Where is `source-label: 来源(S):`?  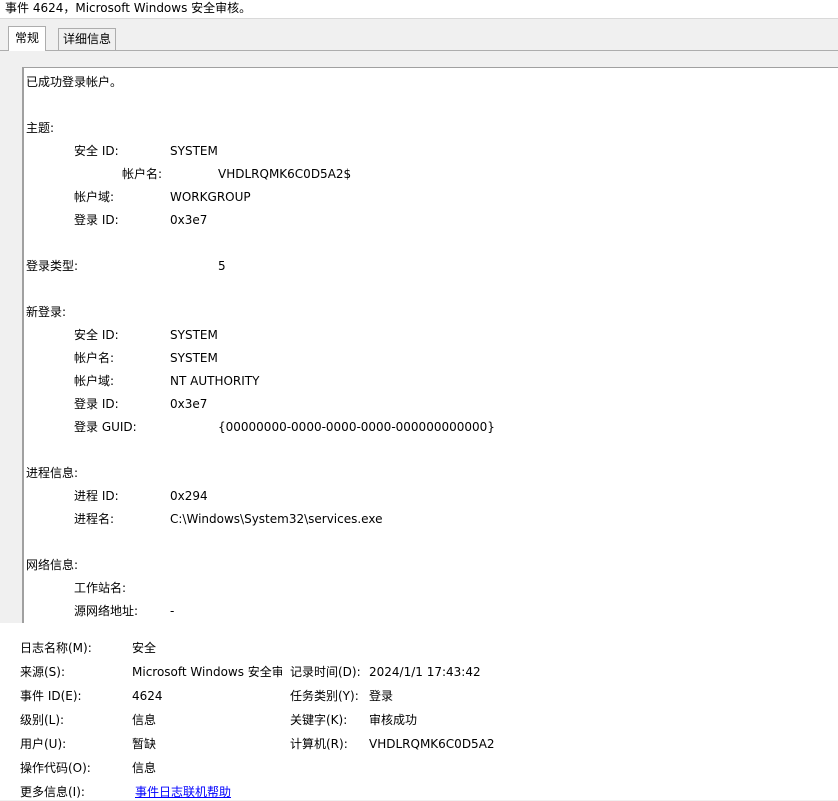
source-label: 来源(S): is located at coordinates (43, 672).